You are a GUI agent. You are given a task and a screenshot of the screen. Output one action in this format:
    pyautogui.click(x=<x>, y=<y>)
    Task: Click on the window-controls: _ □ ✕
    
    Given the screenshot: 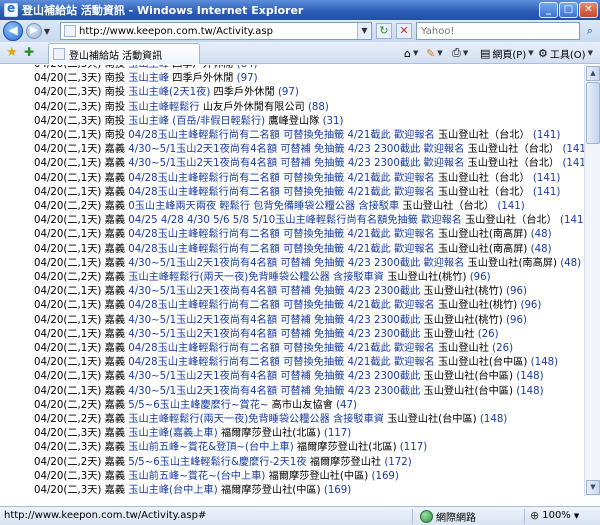 What is the action you would take?
    pyautogui.click(x=568, y=10)
    